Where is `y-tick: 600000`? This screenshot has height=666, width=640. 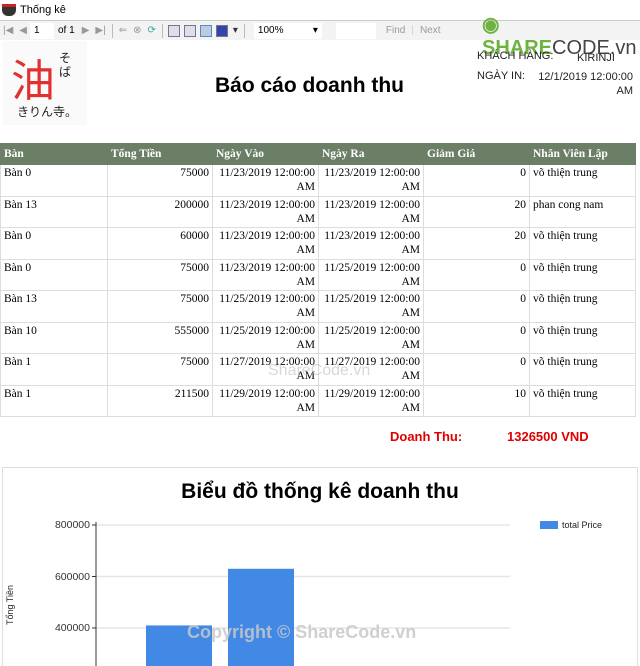 y-tick: 600000 is located at coordinates (72, 577).